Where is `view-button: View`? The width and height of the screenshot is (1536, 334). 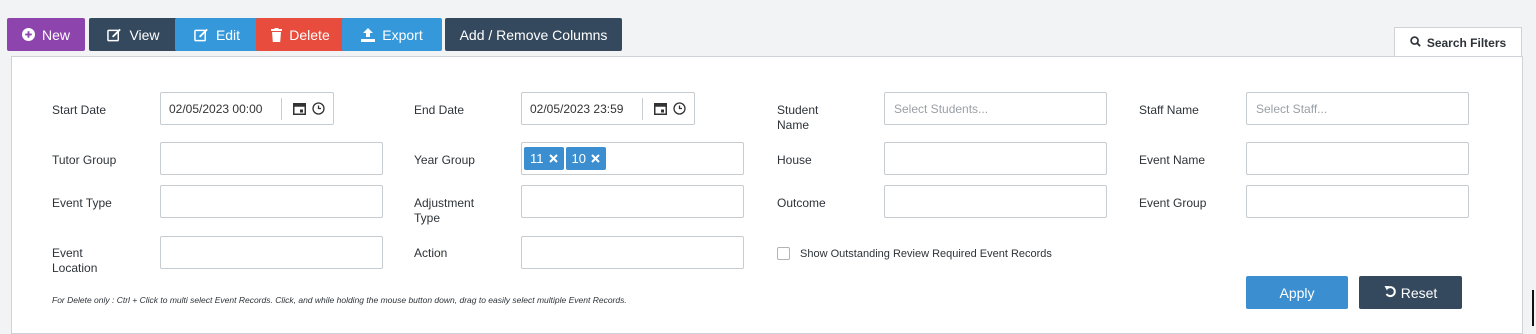 view-button: View is located at coordinates (133, 34).